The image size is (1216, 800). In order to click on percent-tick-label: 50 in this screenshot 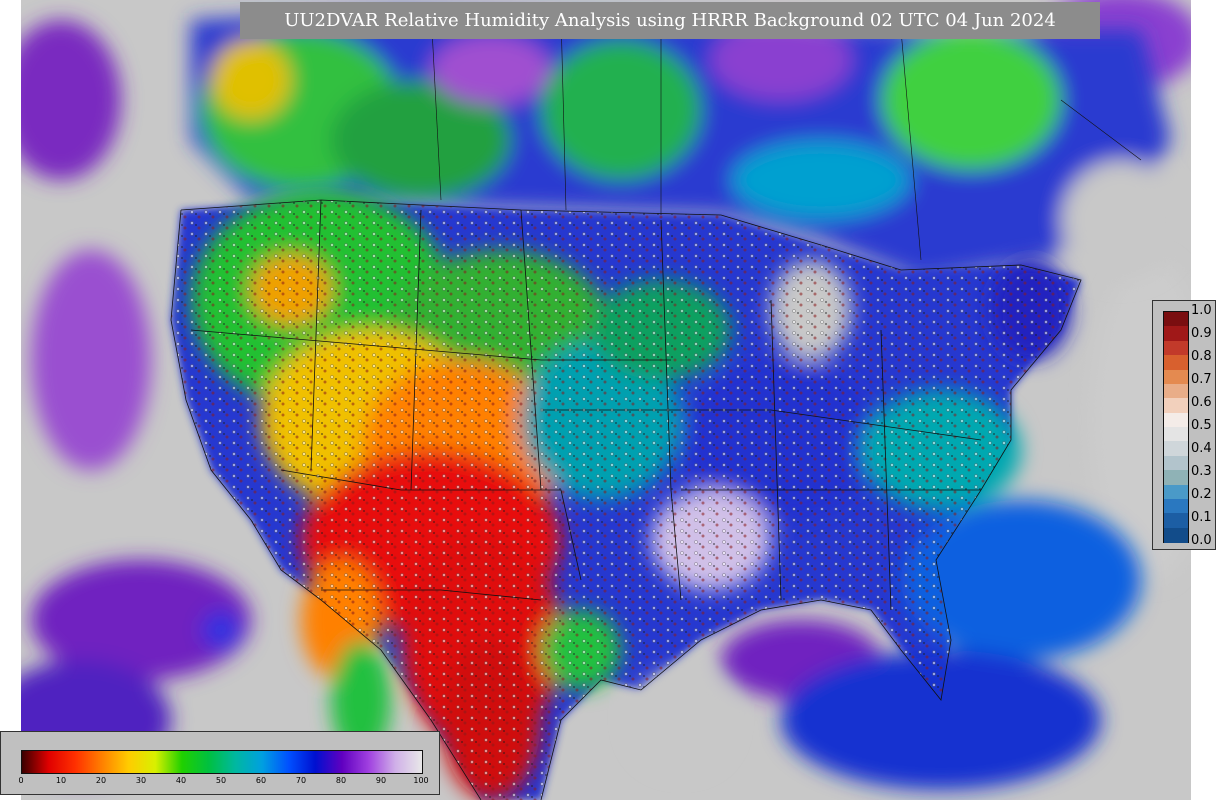, I will do `click(221, 780)`.